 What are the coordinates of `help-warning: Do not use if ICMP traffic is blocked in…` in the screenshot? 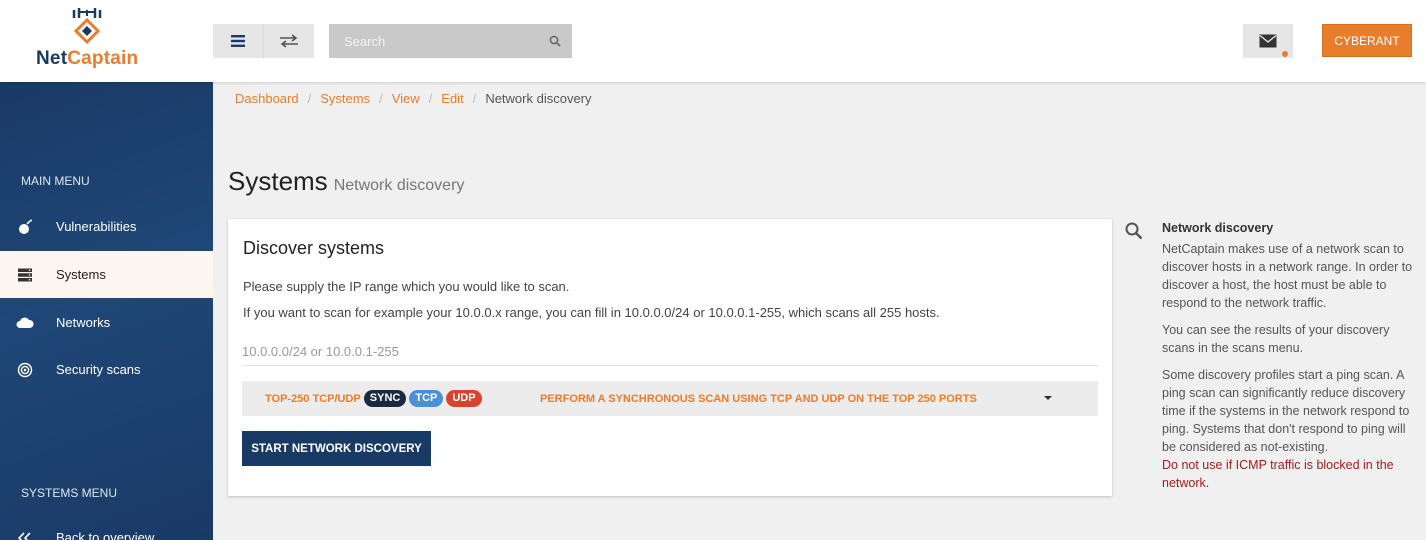 It's located at (1278, 474).